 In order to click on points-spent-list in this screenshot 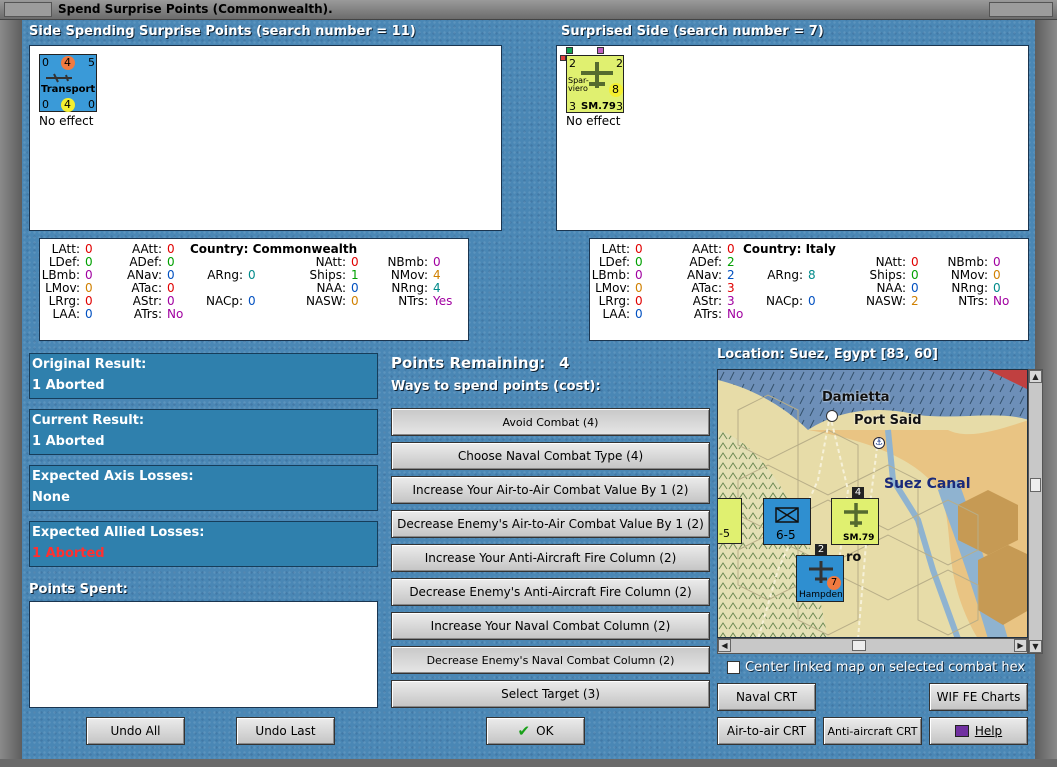, I will do `click(203, 654)`.